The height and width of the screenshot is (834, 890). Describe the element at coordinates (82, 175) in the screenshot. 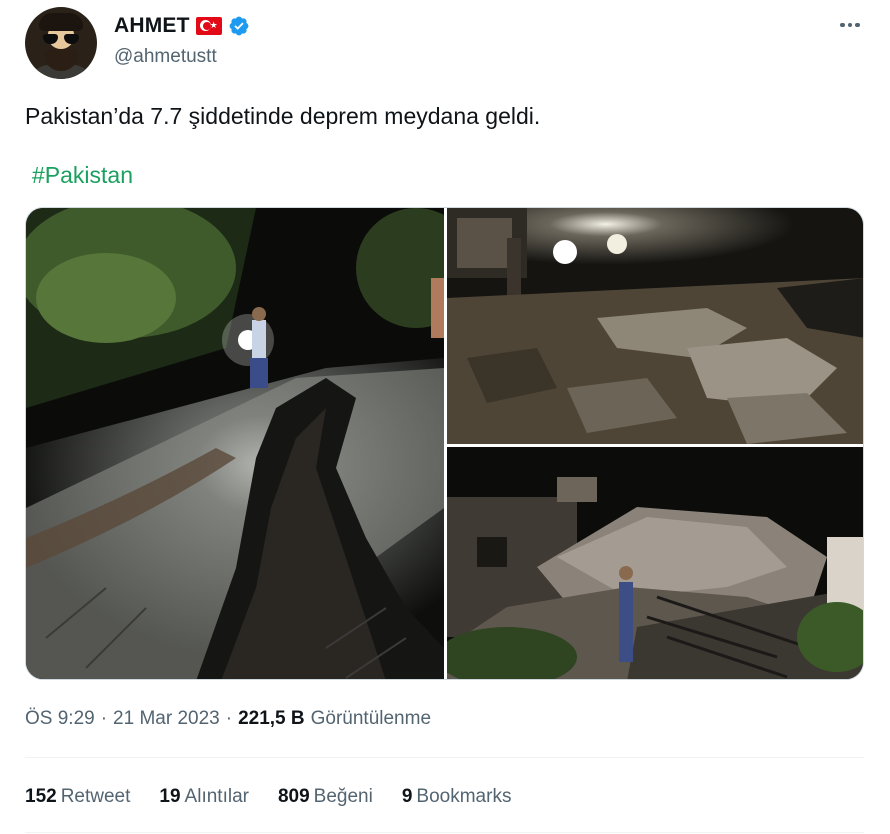

I see `hashtag-link: #Pakistan` at that location.